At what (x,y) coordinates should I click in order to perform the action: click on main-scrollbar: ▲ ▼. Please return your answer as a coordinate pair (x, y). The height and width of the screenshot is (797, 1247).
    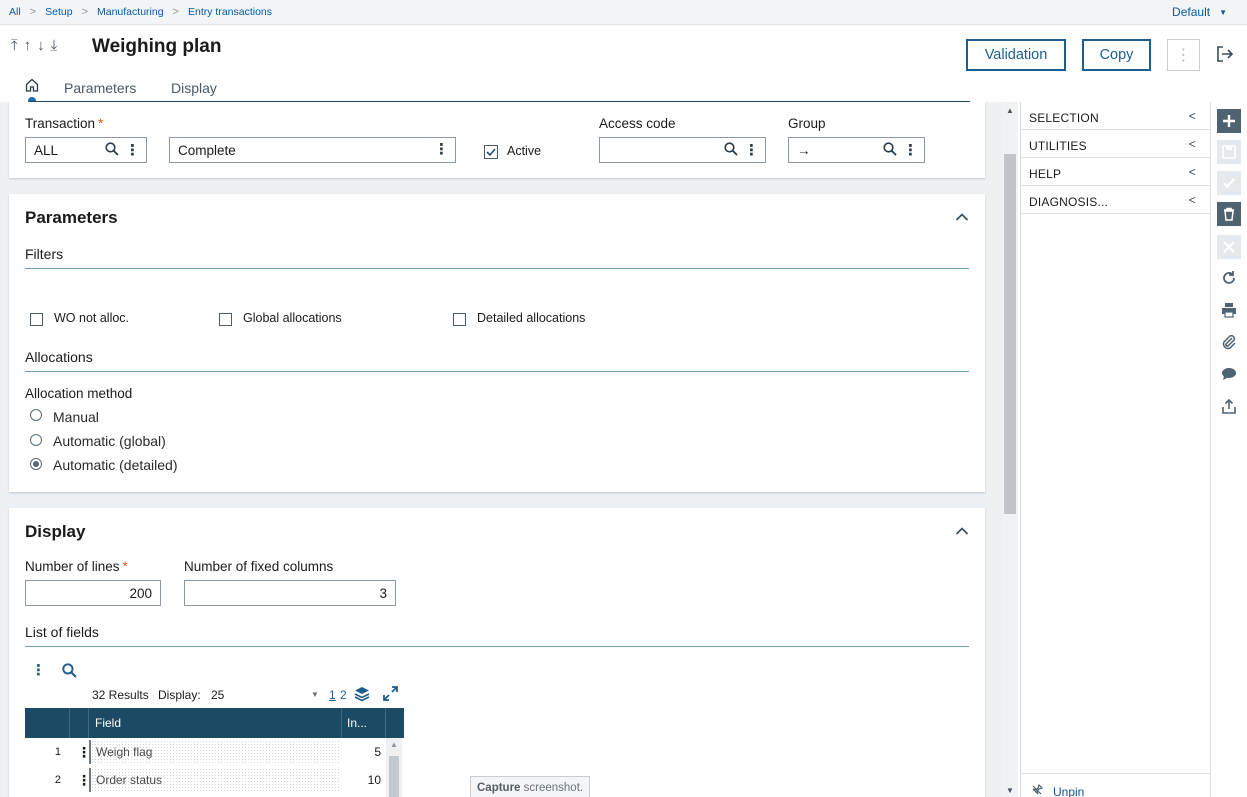
    Looking at the image, I should click on (1010, 449).